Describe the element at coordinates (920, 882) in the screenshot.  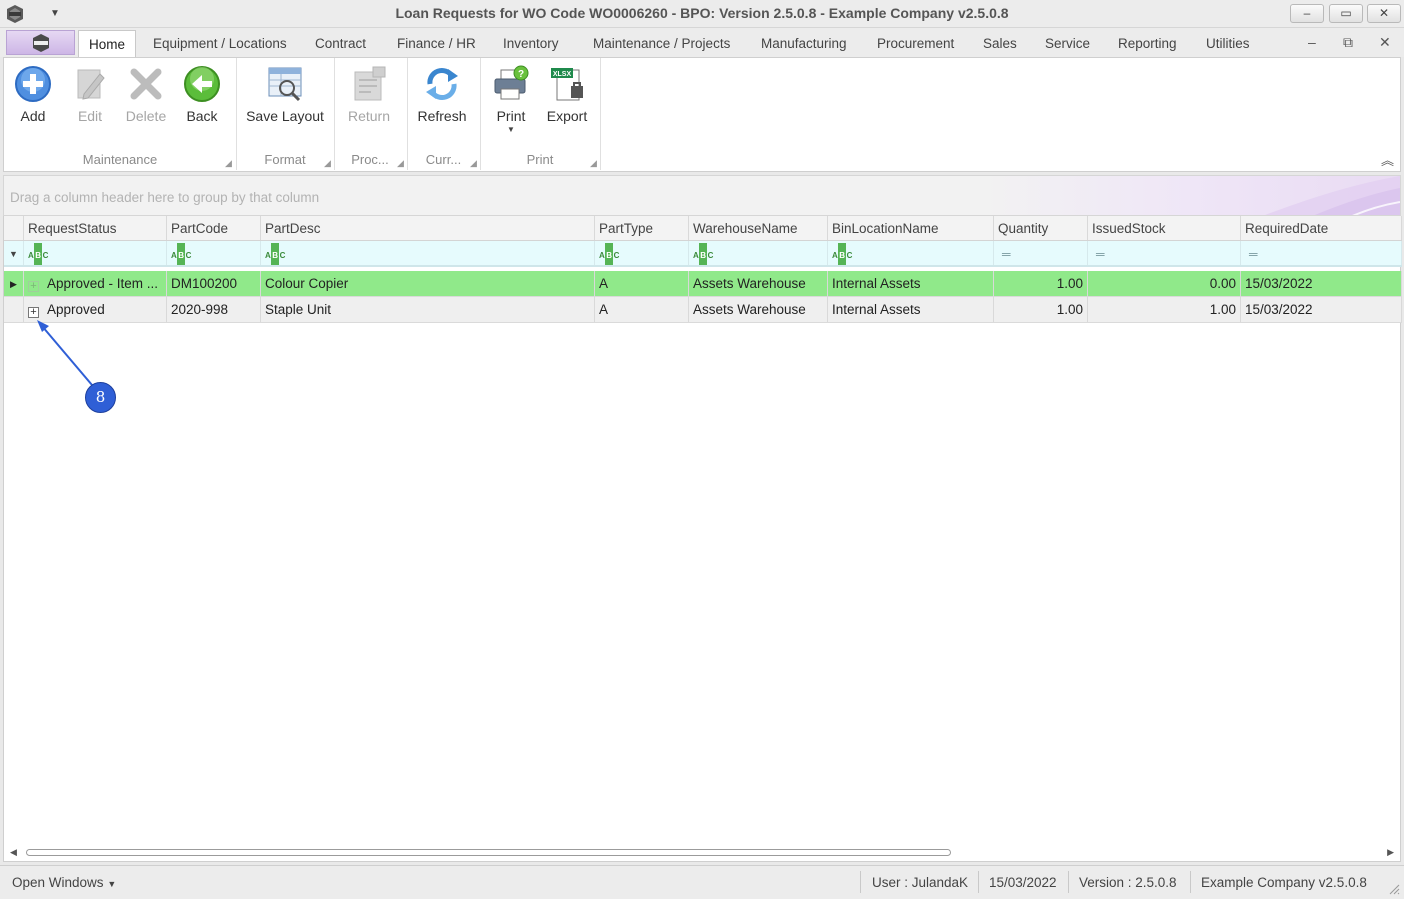
I see `status-user: User : JulandaK` at that location.